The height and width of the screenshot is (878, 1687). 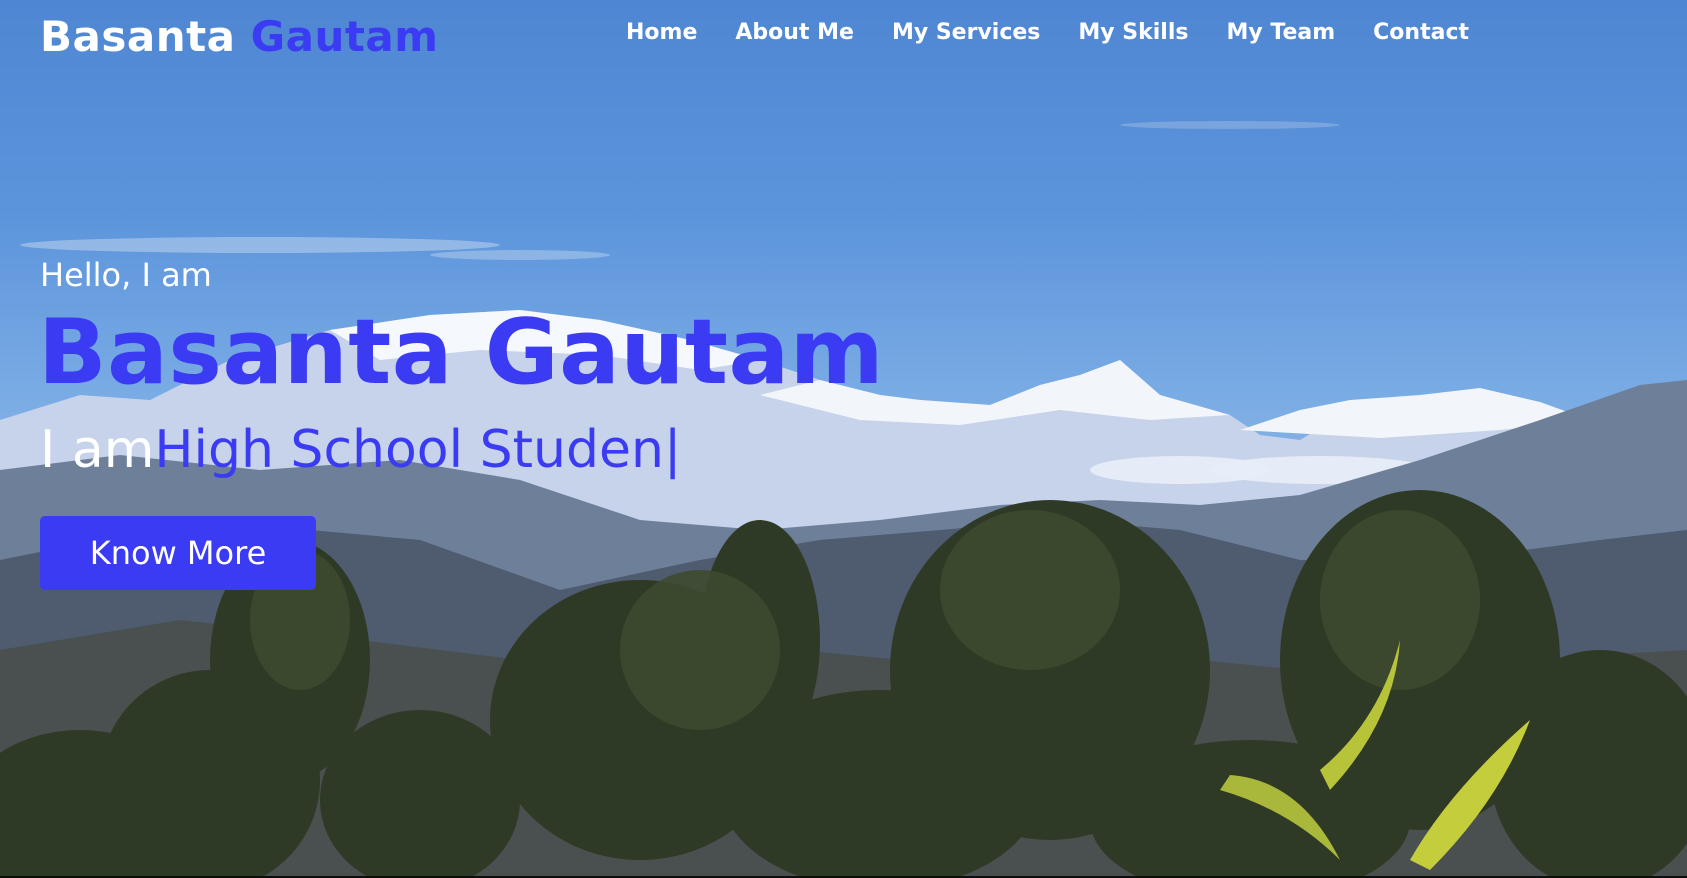 I want to click on nav-link-home: Home, so click(x=661, y=32).